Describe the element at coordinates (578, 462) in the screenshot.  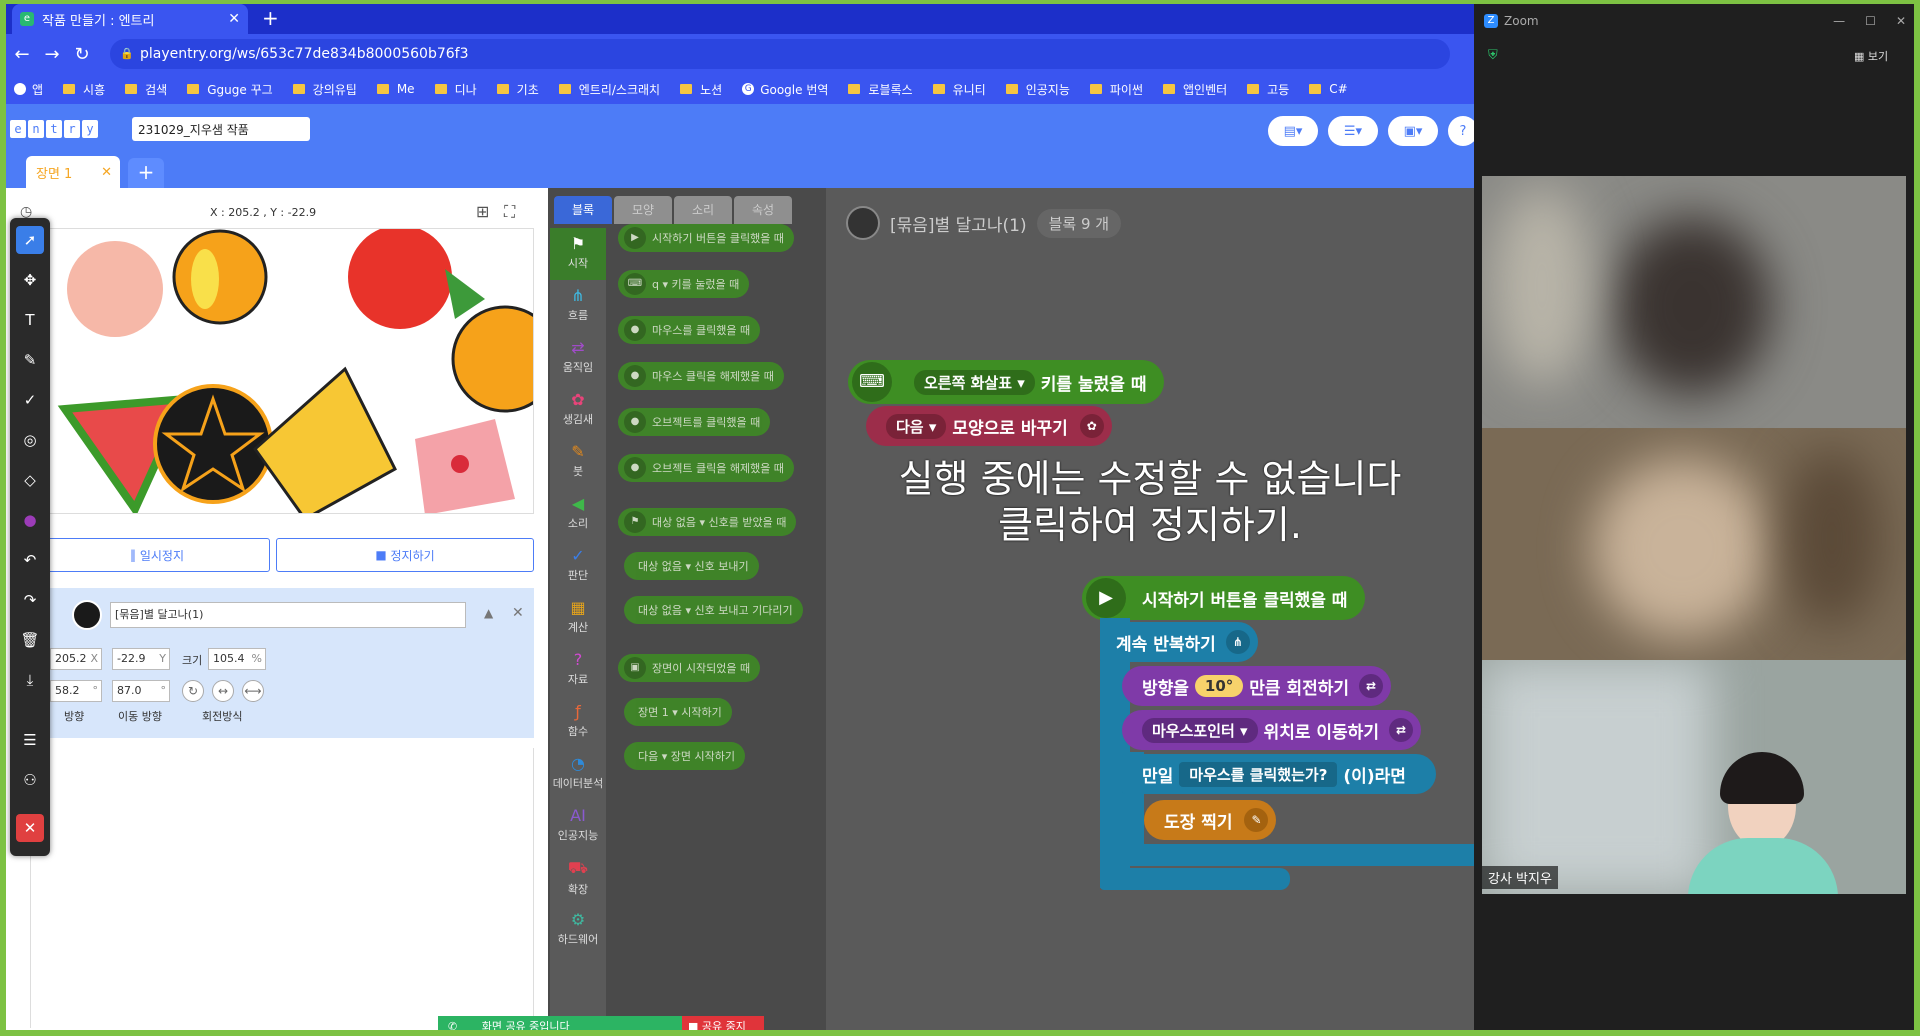
I see `category-4: ✎ 붓` at that location.